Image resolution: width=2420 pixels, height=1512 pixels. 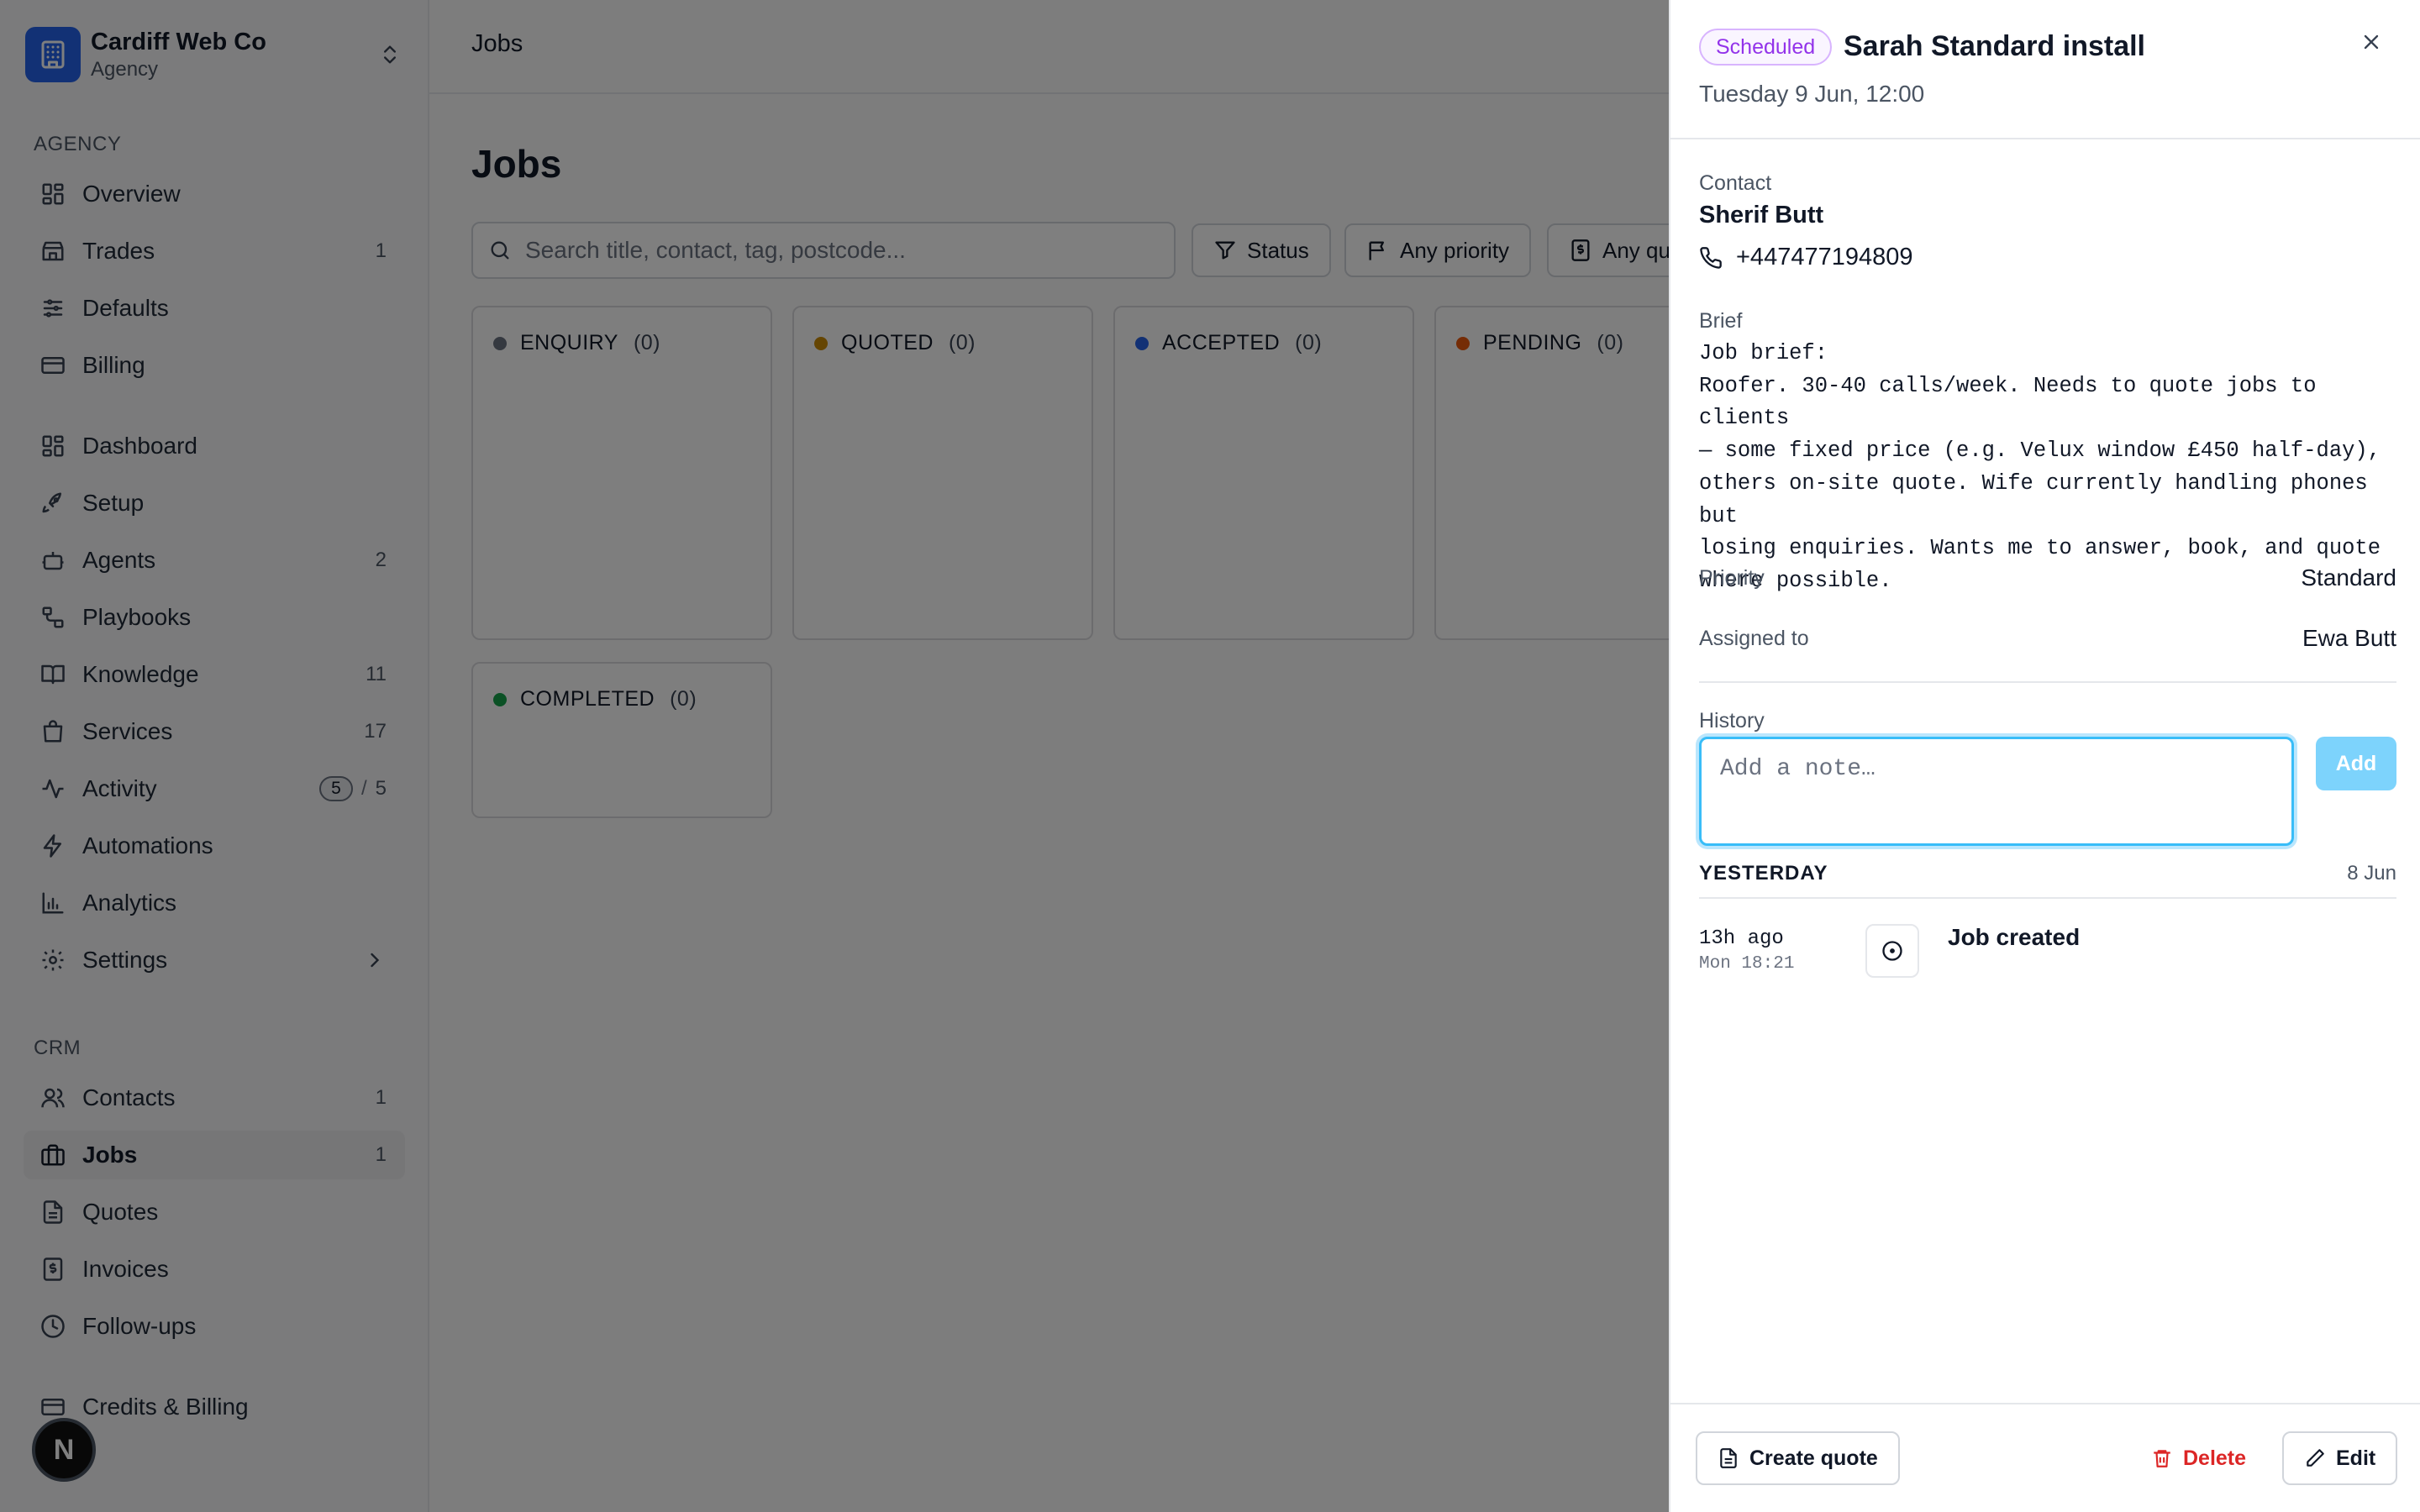 I want to click on brief-label: Brief, so click(x=1721, y=321).